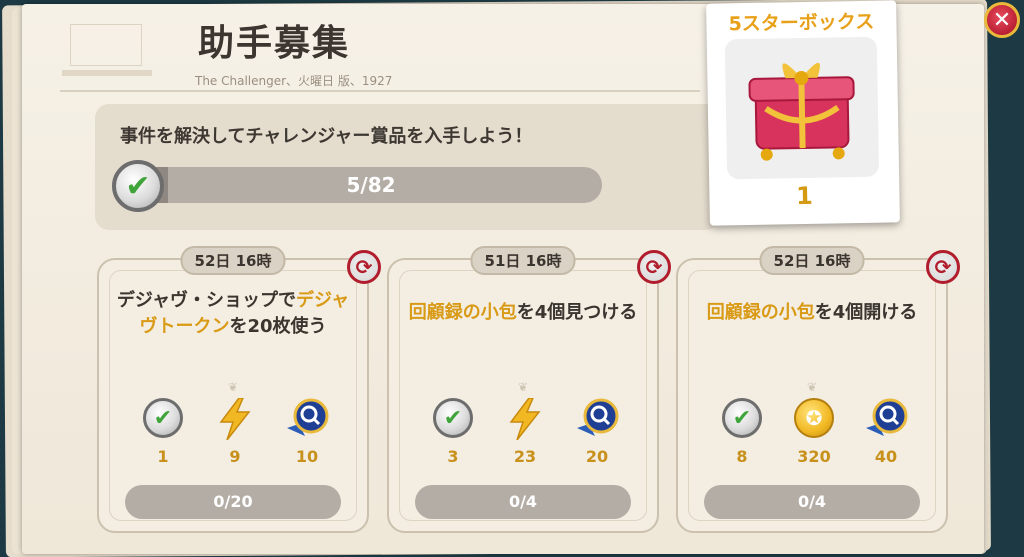 The height and width of the screenshot is (557, 1024). I want to click on task-description: デジャヴ・ショップでデジャヴトークンを20枚使う, so click(233, 314).